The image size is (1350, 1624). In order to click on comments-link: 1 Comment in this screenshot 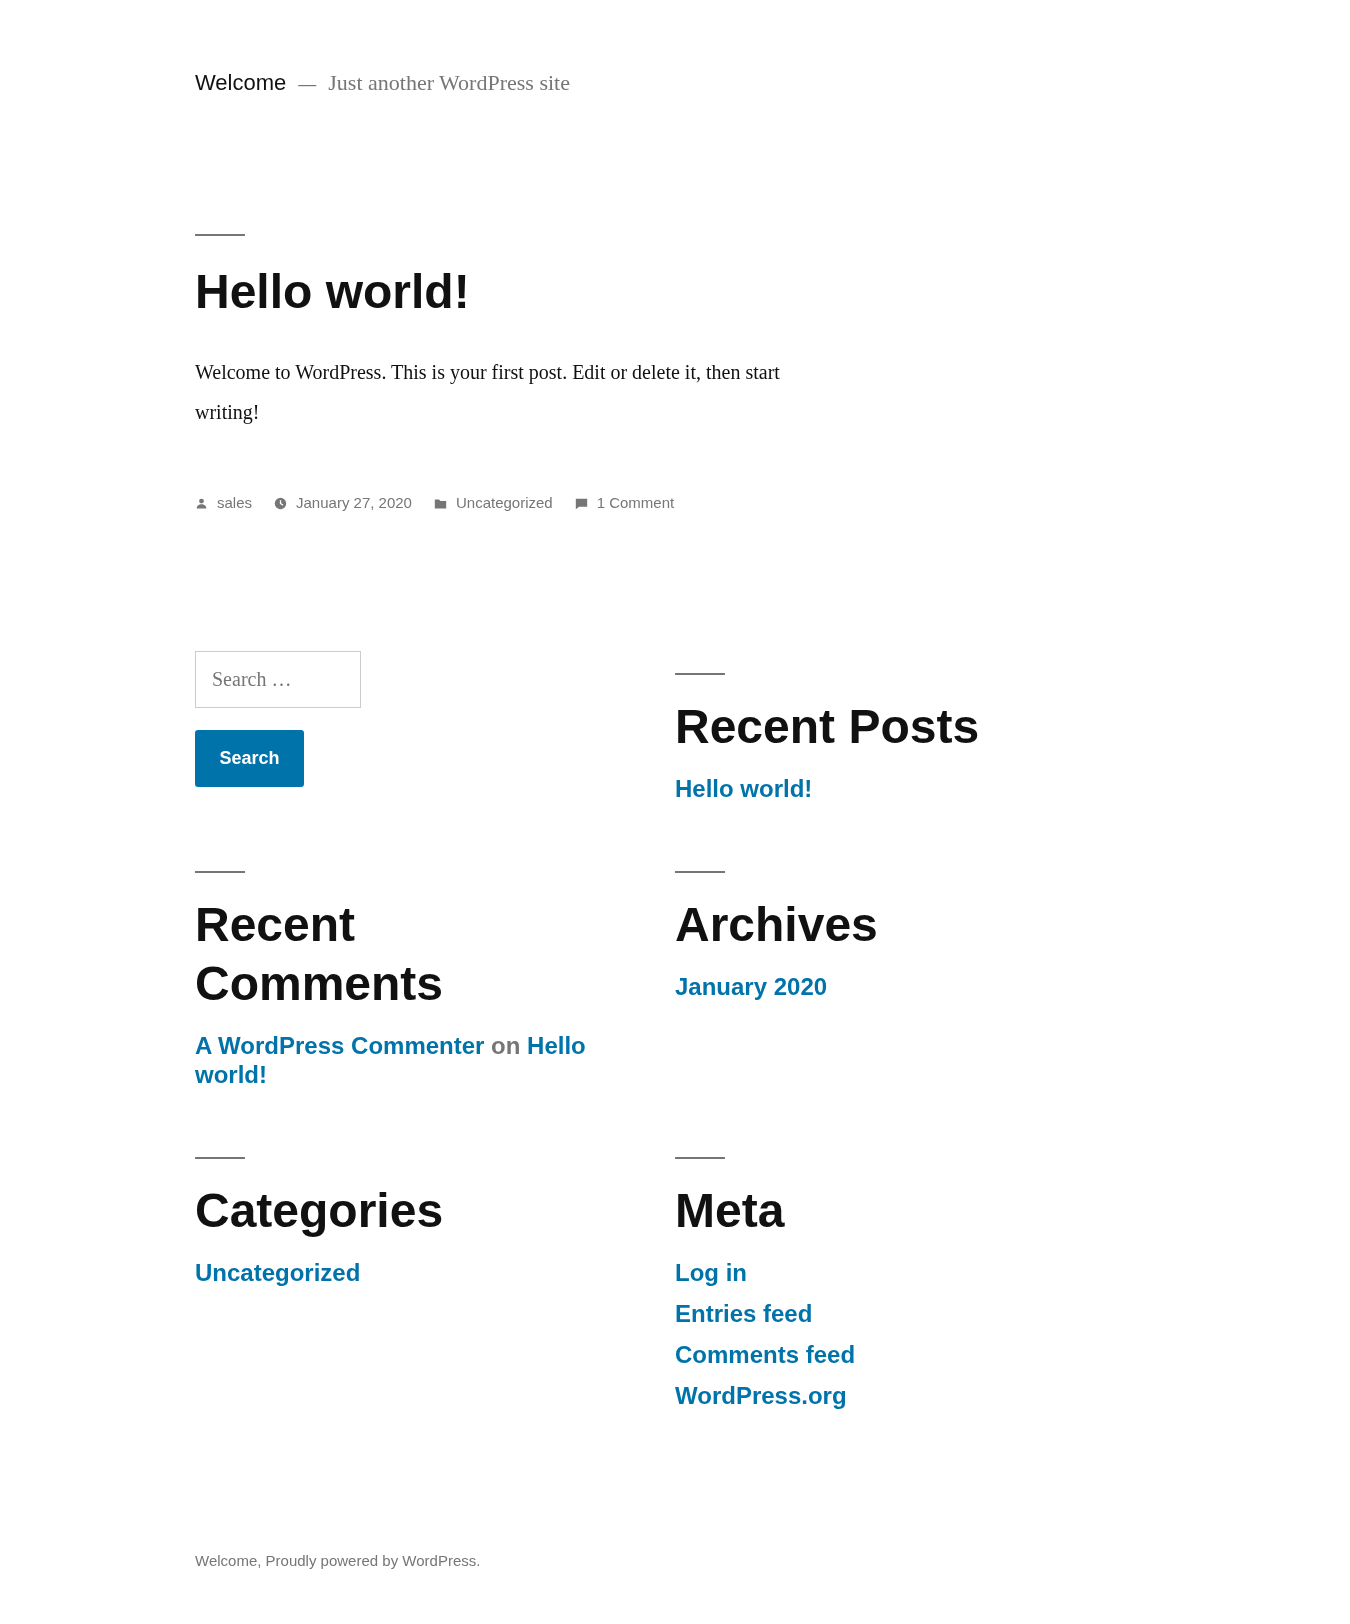, I will do `click(635, 503)`.